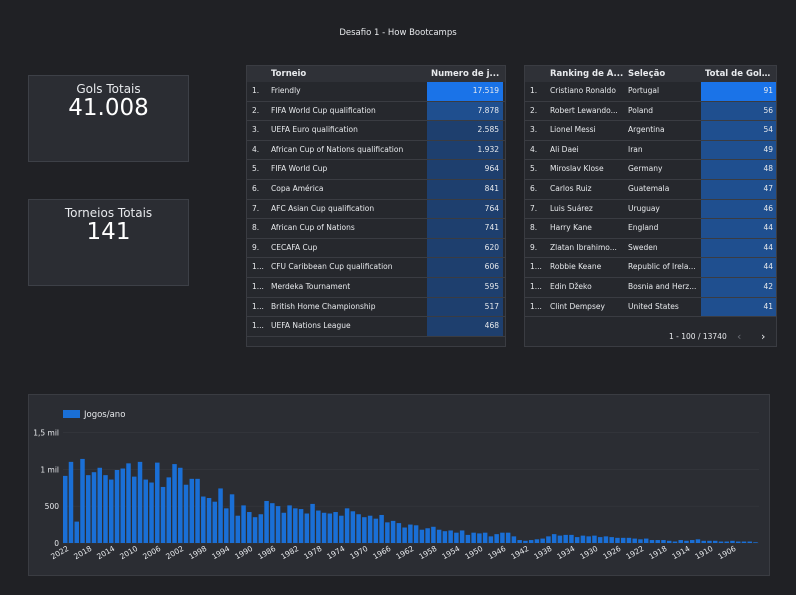 This screenshot has height=595, width=796. What do you see at coordinates (576, 267) in the screenshot?
I see `player-name: Robbie Keane` at bounding box center [576, 267].